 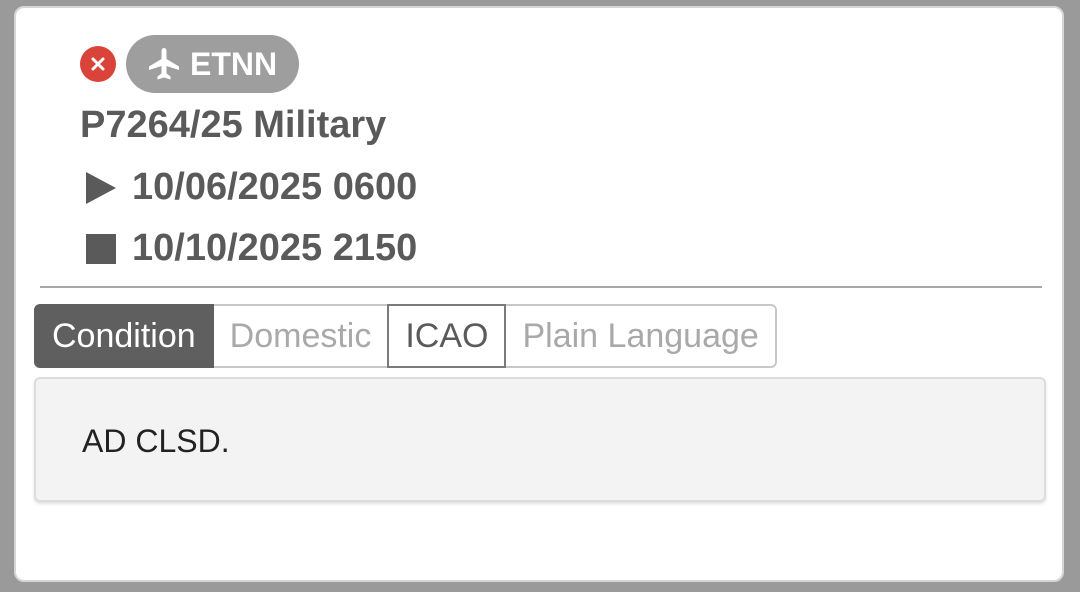 I want to click on tab-condition: Condition, so click(x=124, y=336).